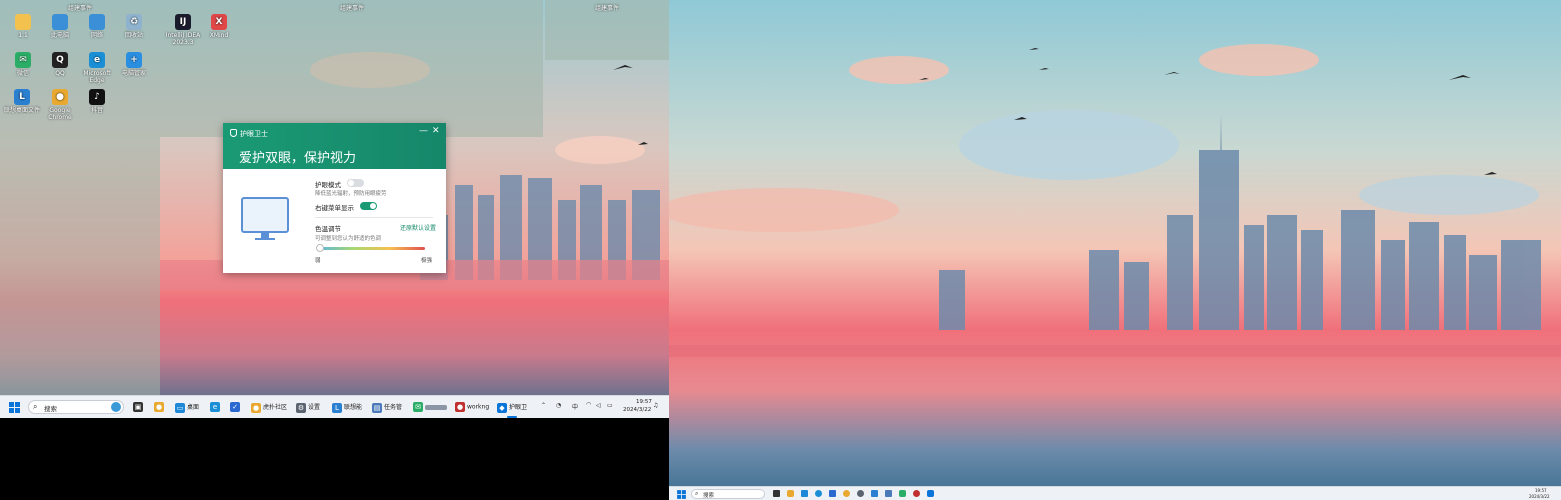 Image resolution: width=1561 pixels, height=500 pixels. Describe the element at coordinates (558, 405) in the screenshot. I see `tray-app-icon: ◔` at that location.